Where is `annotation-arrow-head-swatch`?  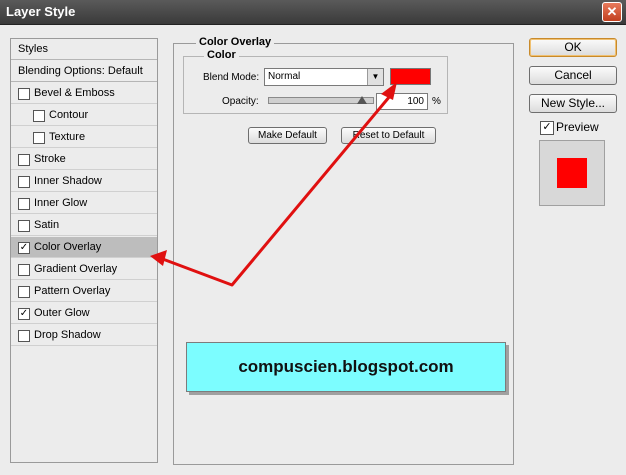 annotation-arrow-head-swatch is located at coordinates (389, 91).